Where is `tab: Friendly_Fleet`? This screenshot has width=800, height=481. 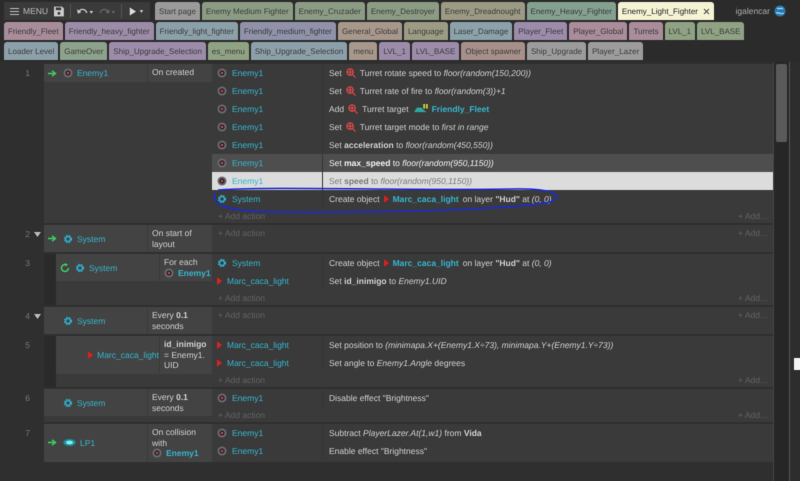 tab: Friendly_Fleet is located at coordinates (33, 31).